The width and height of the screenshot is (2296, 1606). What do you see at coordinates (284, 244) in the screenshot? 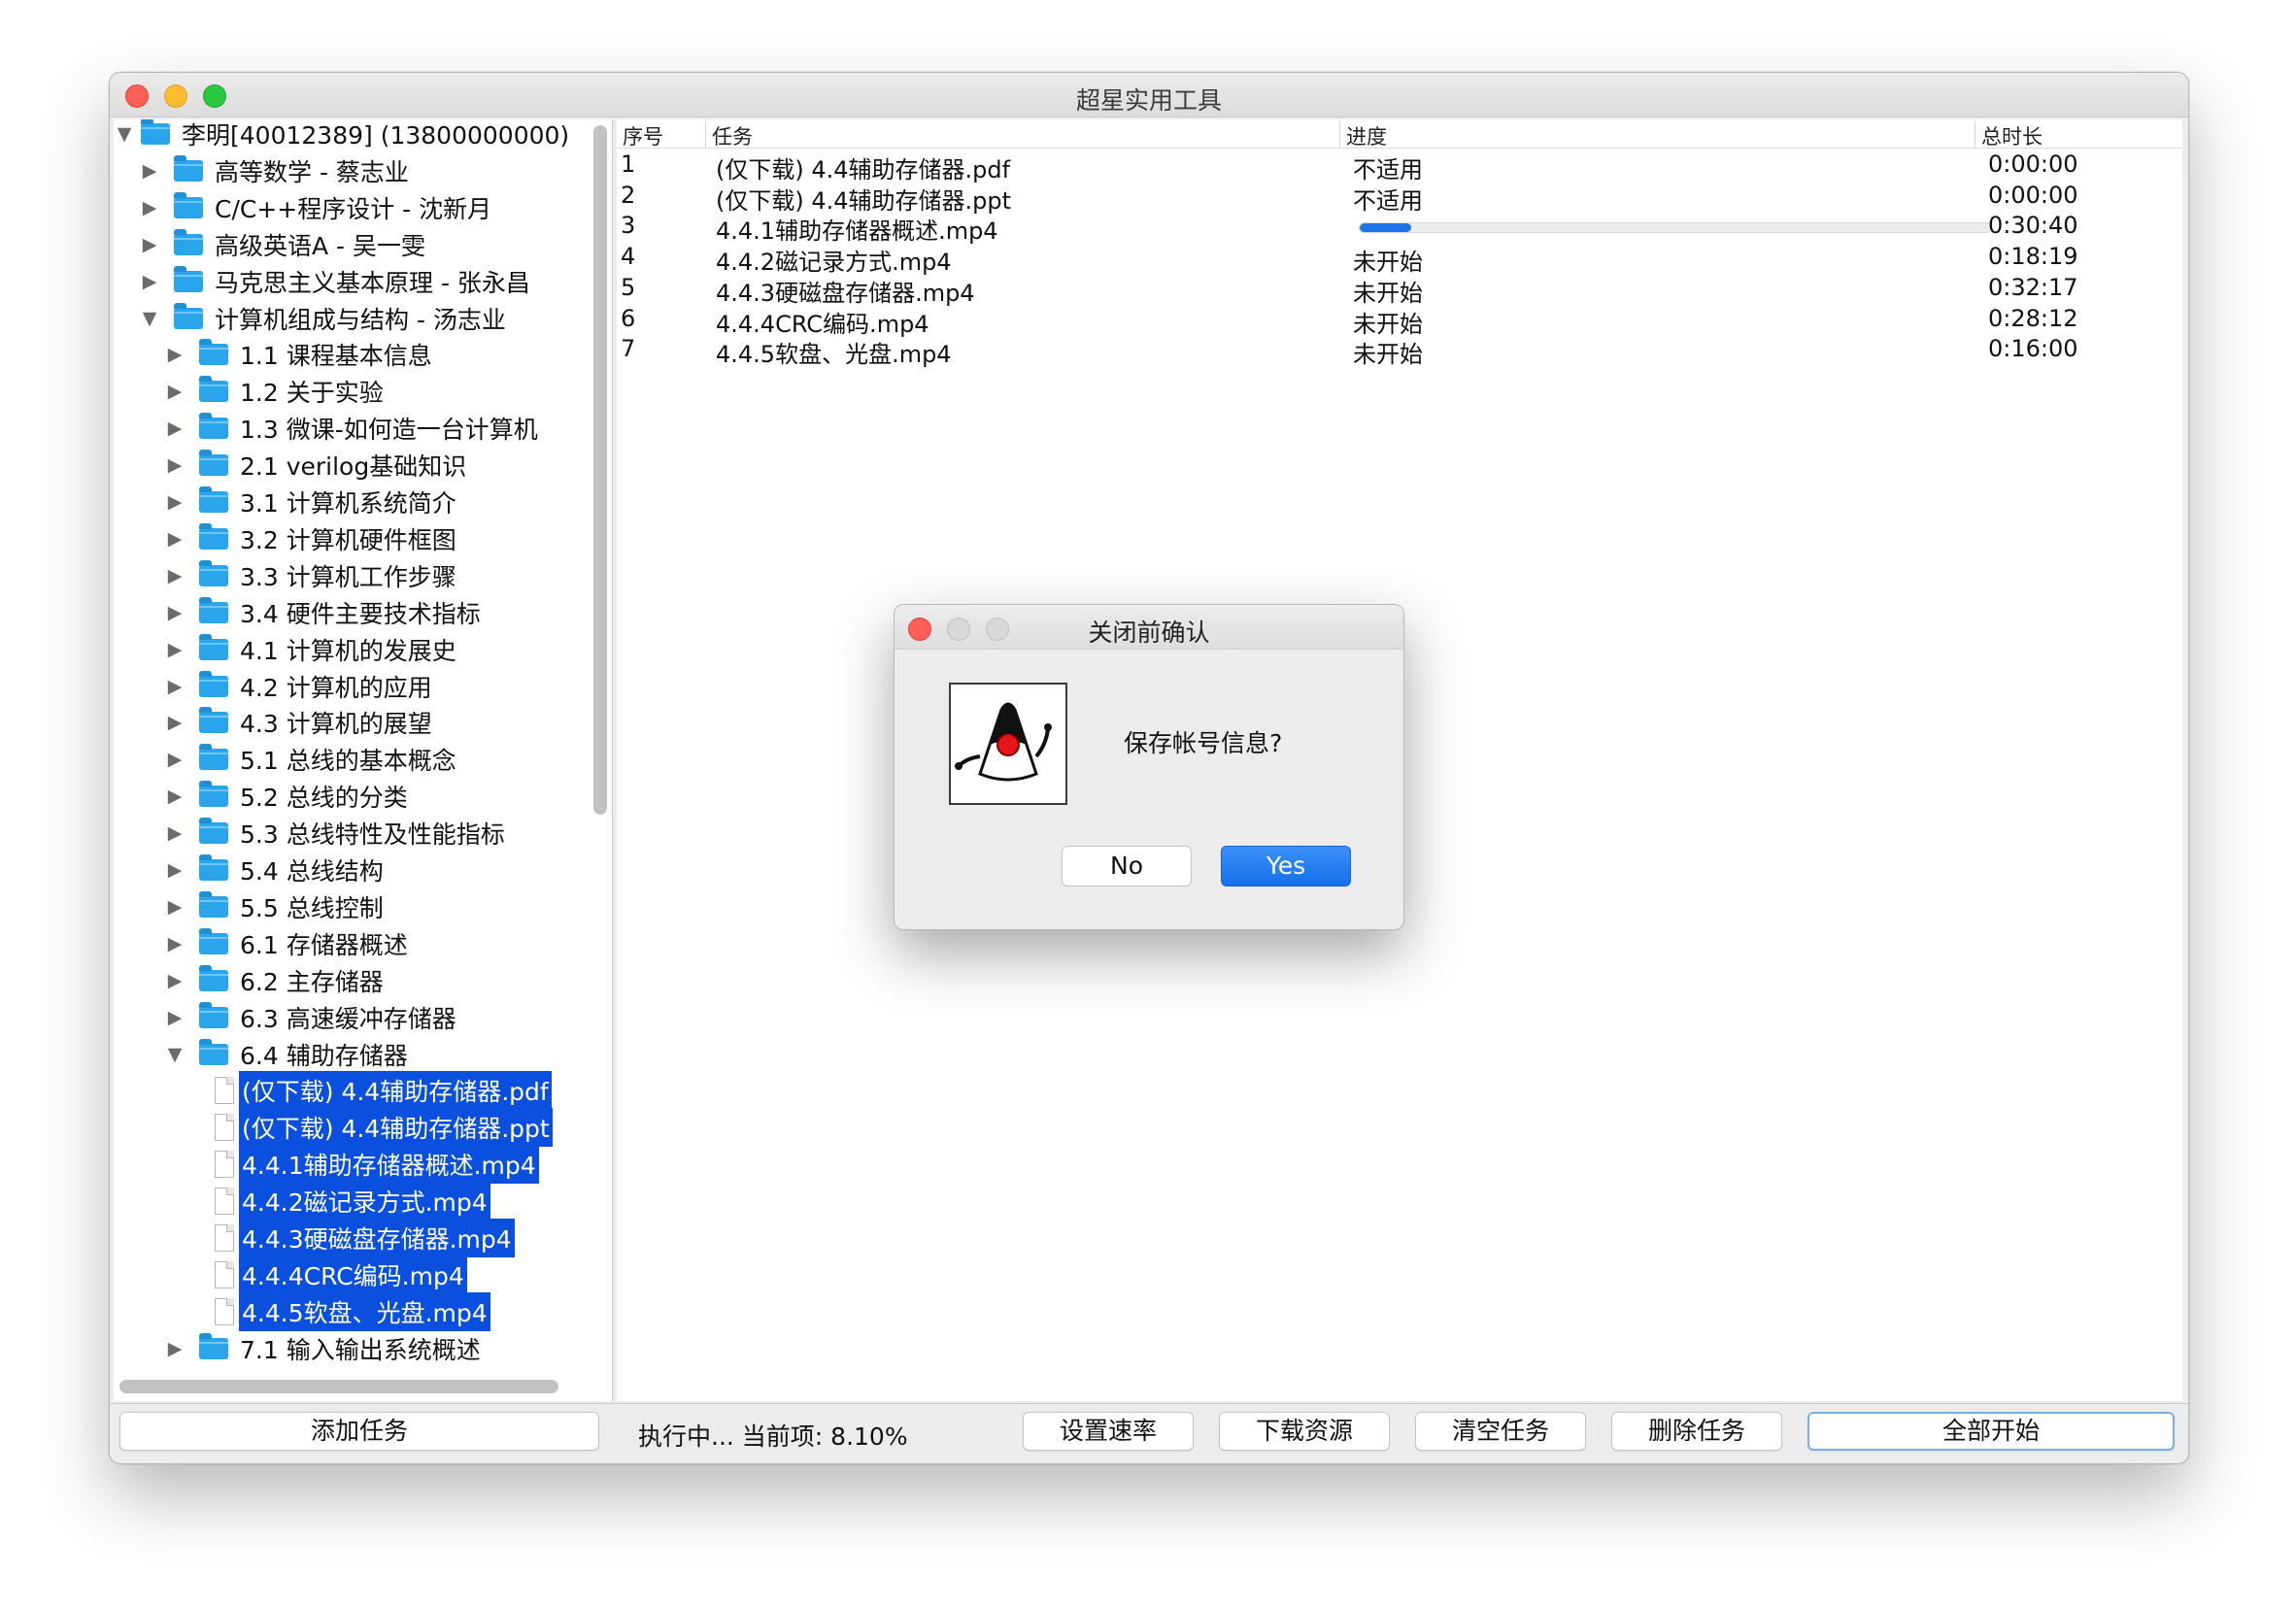
I see `tree-course-item: ▶ 高级英语A - 吴一雯` at bounding box center [284, 244].